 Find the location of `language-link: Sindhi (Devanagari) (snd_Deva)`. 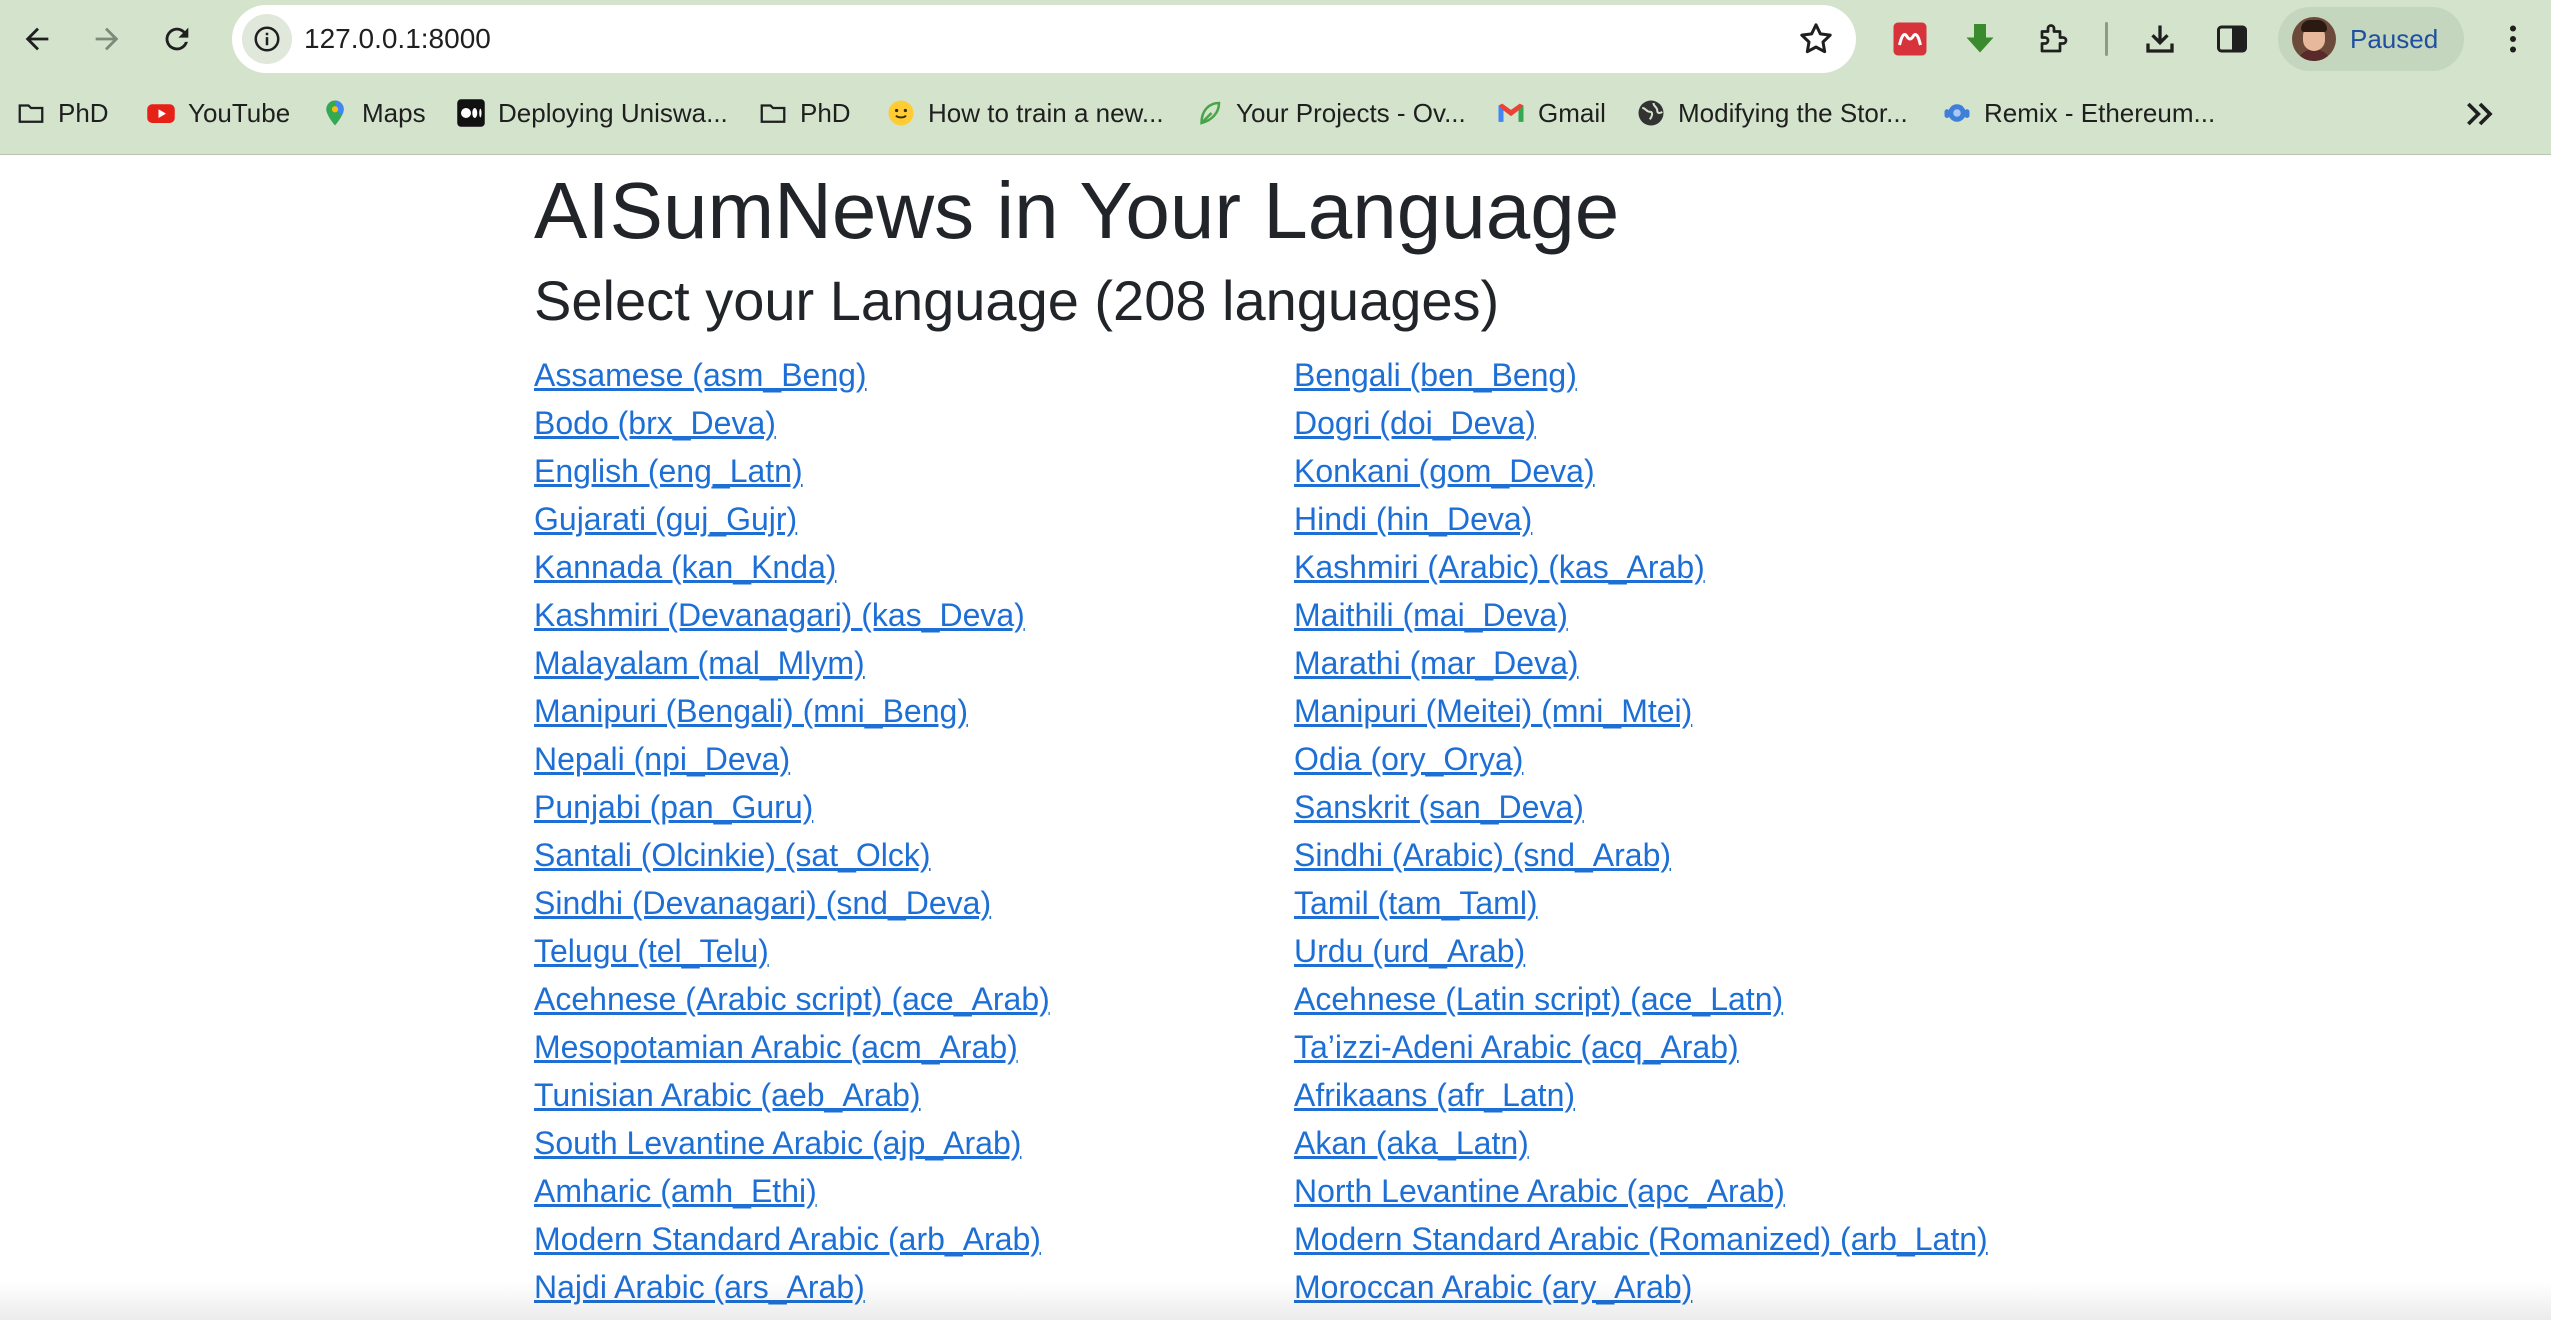

language-link: Sindhi (Devanagari) (snd_Deva) is located at coordinates (762, 903).